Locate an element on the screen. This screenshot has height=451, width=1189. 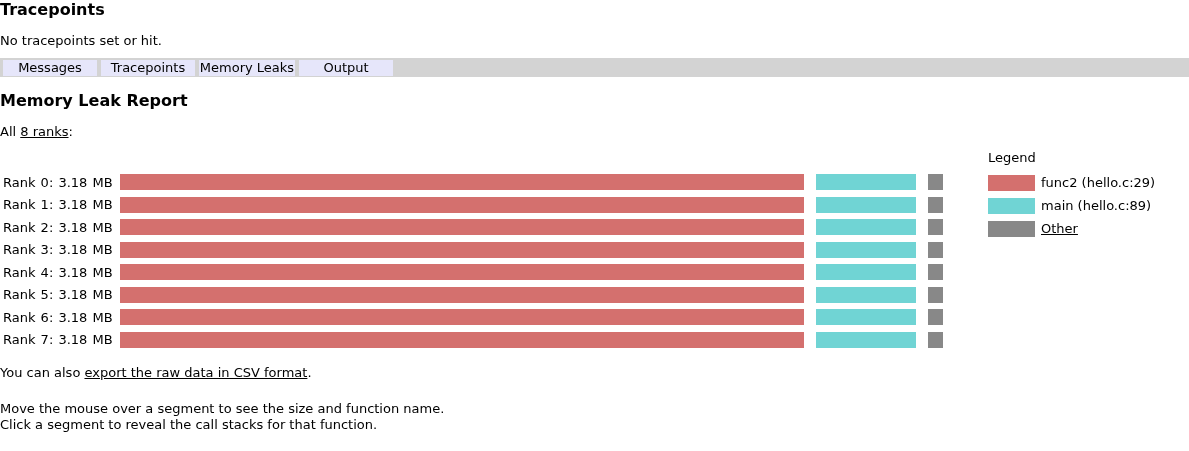
rank-label: Rank 5: 3.18 MB is located at coordinates (58, 295).